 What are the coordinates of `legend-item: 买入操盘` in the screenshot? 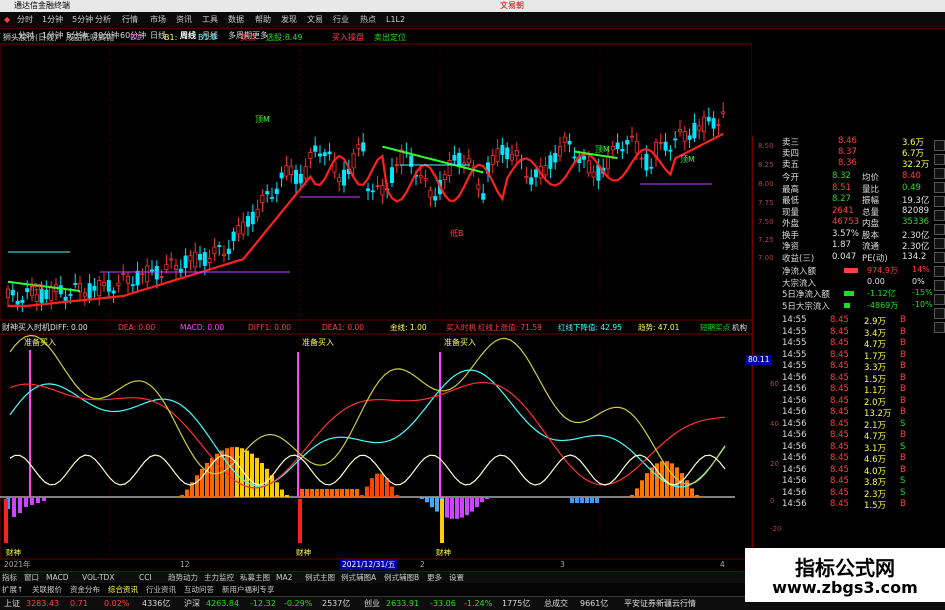 It's located at (348, 37).